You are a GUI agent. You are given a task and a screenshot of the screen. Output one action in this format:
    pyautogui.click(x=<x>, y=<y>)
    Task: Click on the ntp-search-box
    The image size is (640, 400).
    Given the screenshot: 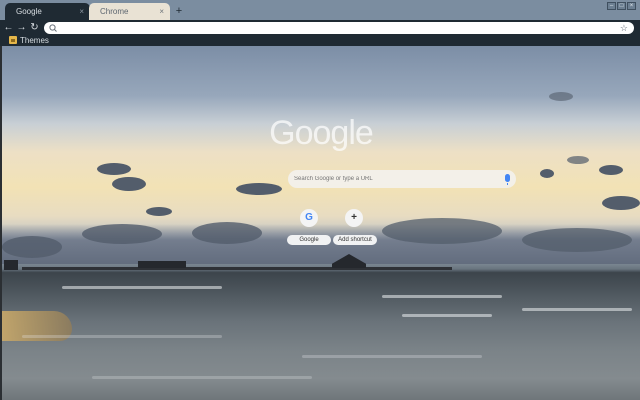 What is the action you would take?
    pyautogui.click(x=402, y=179)
    